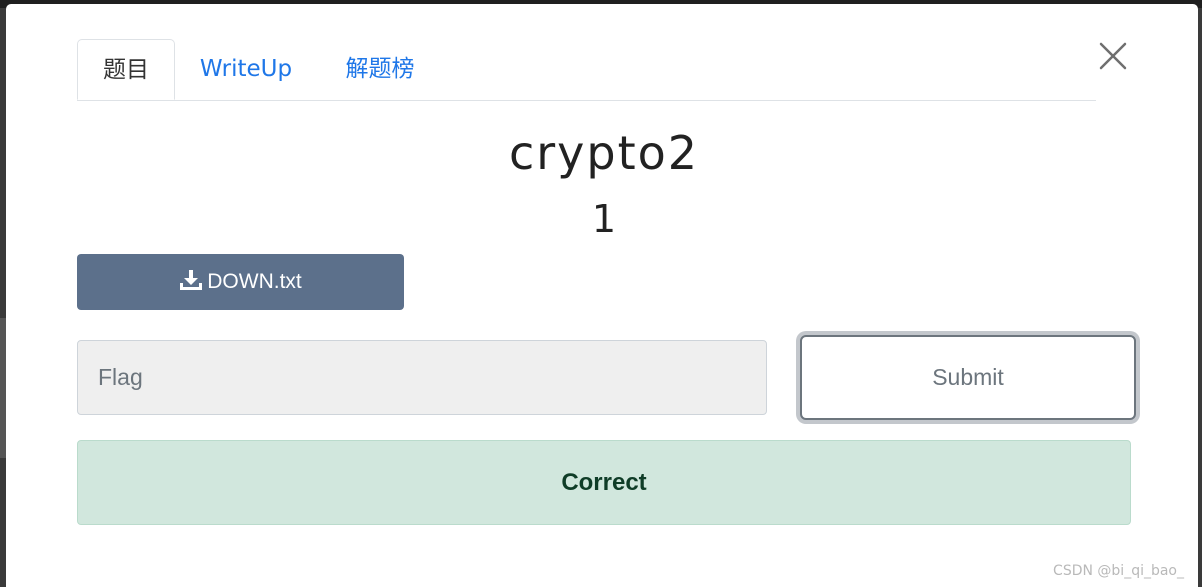 The image size is (1202, 587). What do you see at coordinates (246, 69) in the screenshot?
I see `tab-writeup: WriteUp` at bounding box center [246, 69].